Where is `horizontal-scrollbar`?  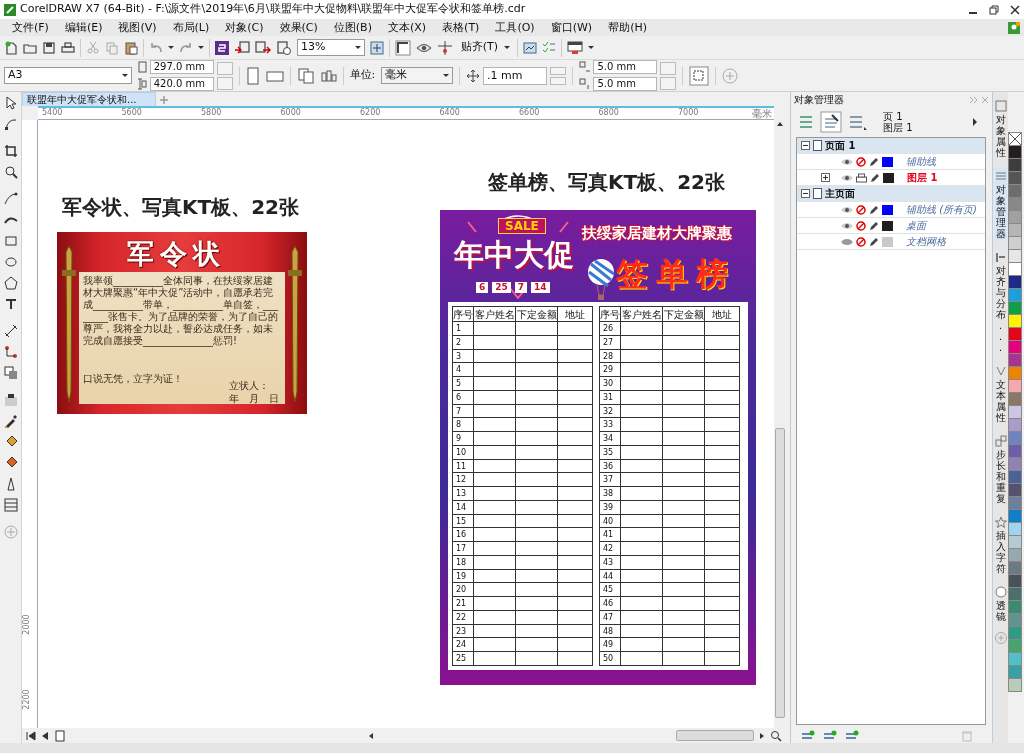 horizontal-scrollbar is located at coordinates (715, 735).